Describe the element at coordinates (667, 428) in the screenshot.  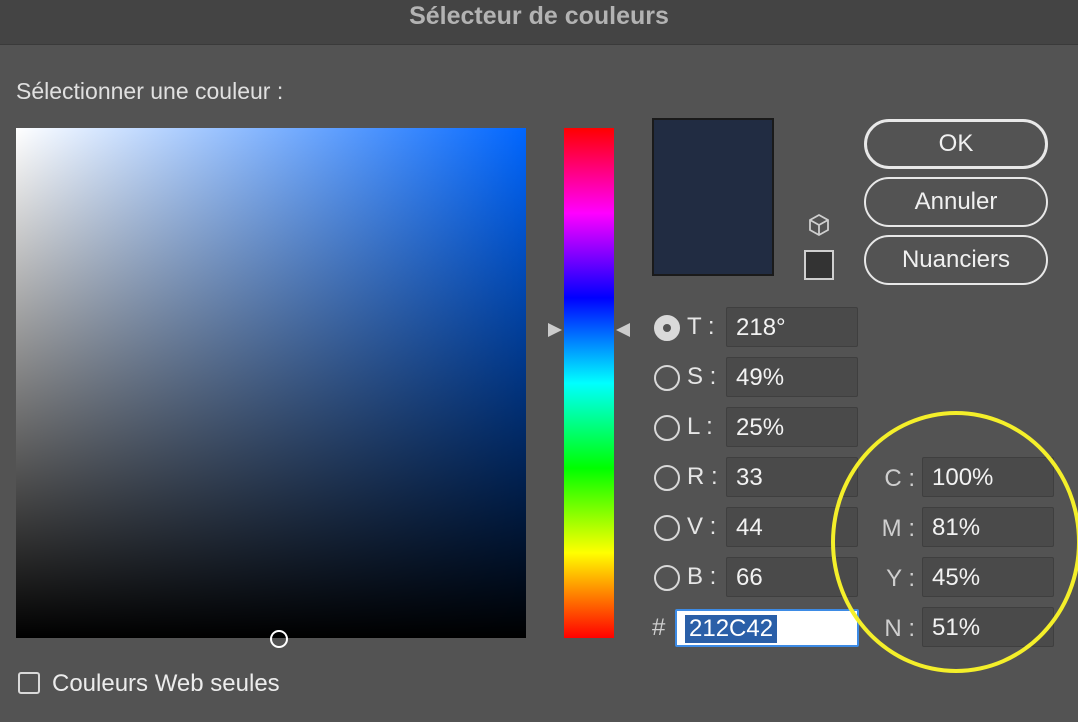
I see `radio-brightness` at that location.